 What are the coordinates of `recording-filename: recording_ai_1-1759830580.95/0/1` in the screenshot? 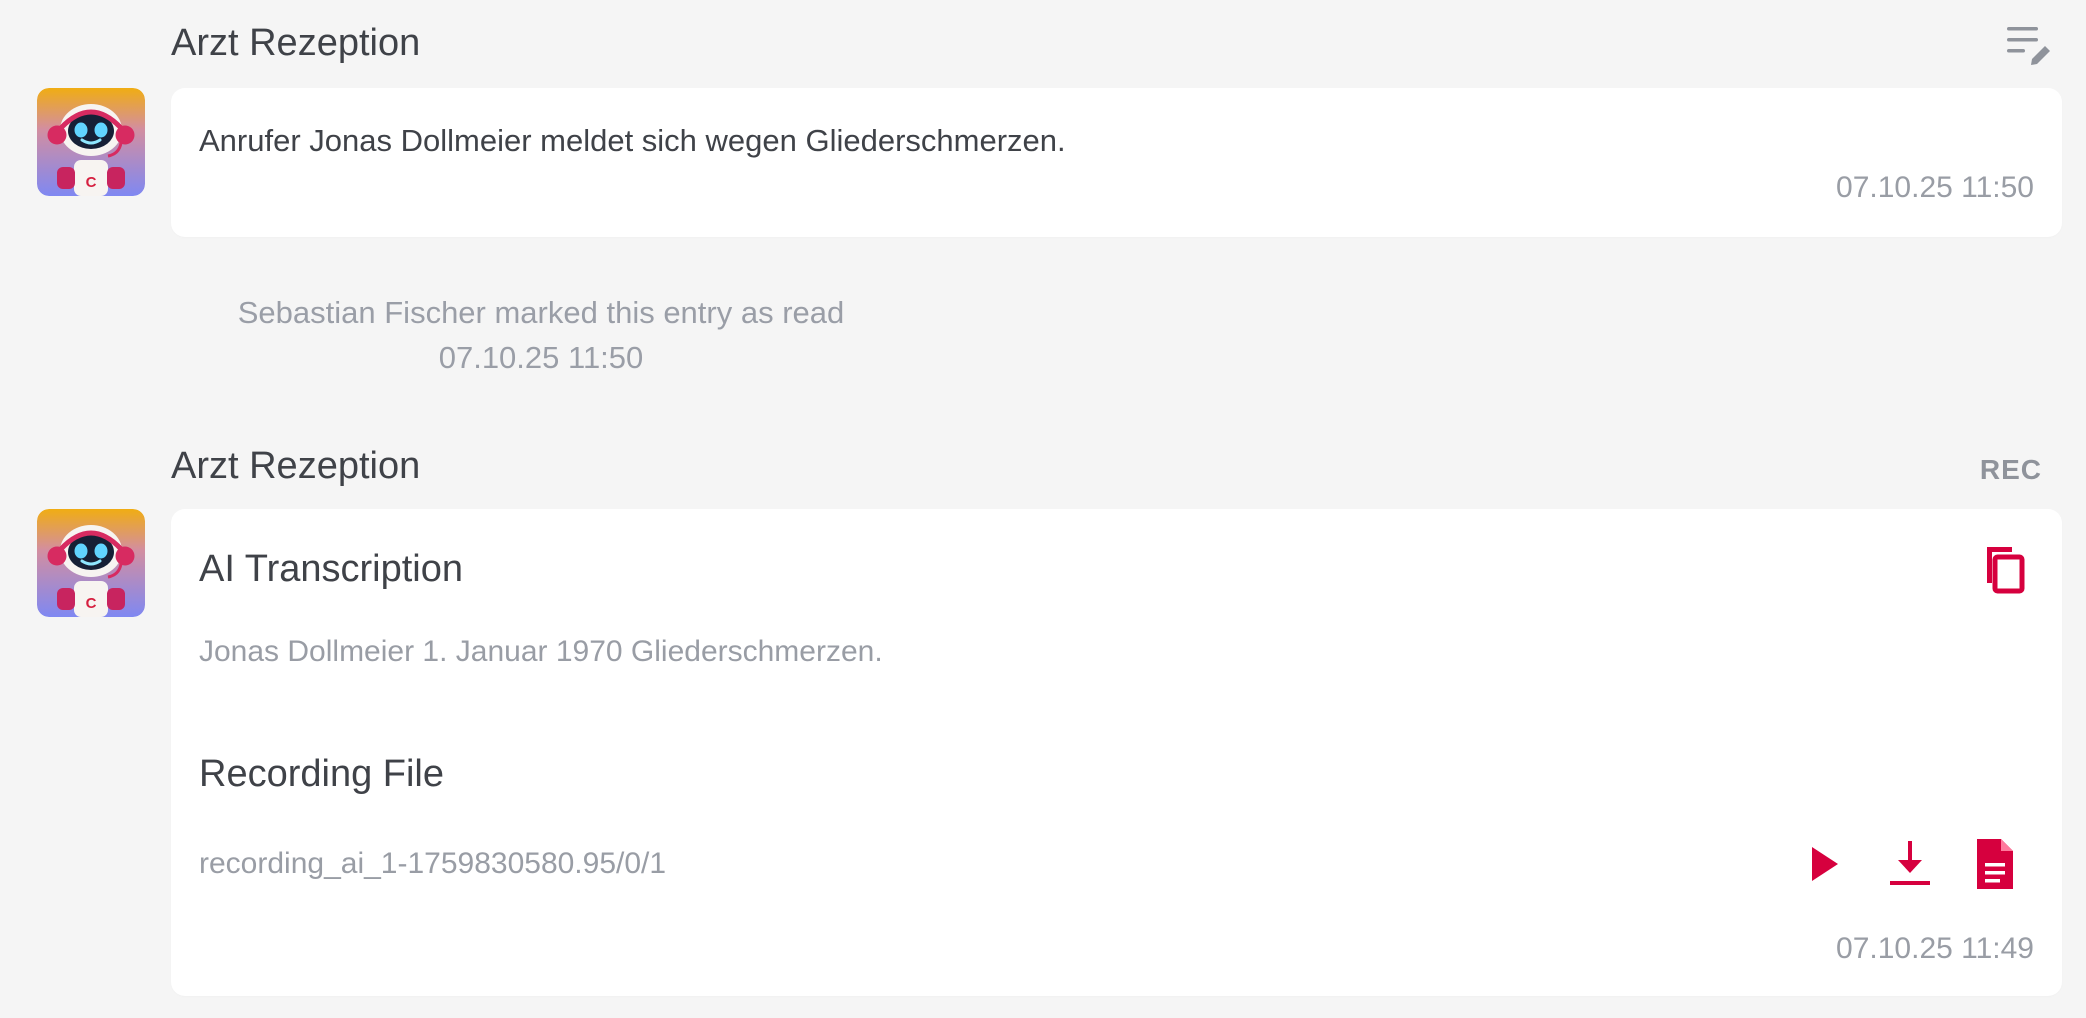 It's located at (433, 863).